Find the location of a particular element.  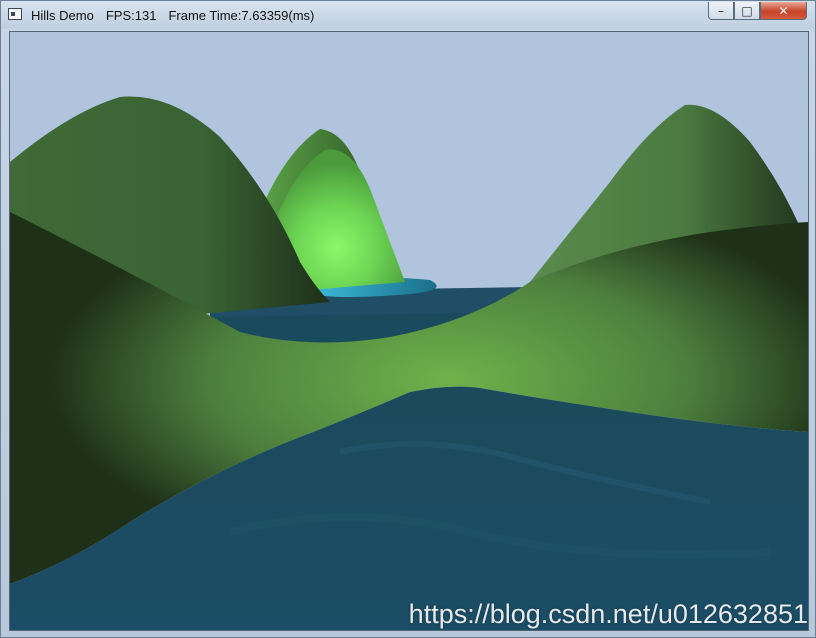

window-title: Hills Demo FPS:131 Frame Time:7.63359(ms) is located at coordinates (178, 15).